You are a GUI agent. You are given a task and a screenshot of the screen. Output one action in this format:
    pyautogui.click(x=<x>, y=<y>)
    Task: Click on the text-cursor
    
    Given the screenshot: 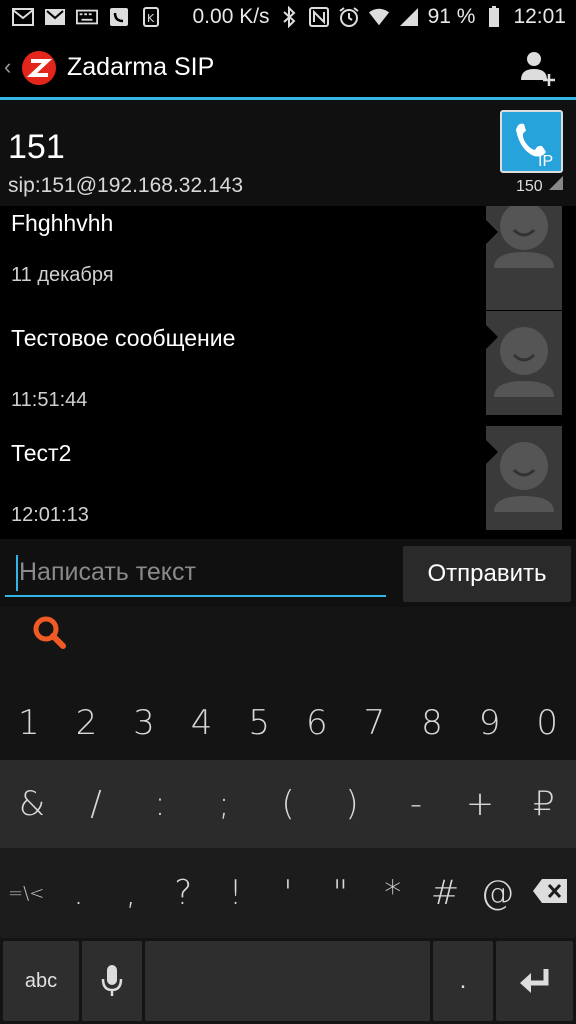 What is the action you would take?
    pyautogui.click(x=17, y=573)
    